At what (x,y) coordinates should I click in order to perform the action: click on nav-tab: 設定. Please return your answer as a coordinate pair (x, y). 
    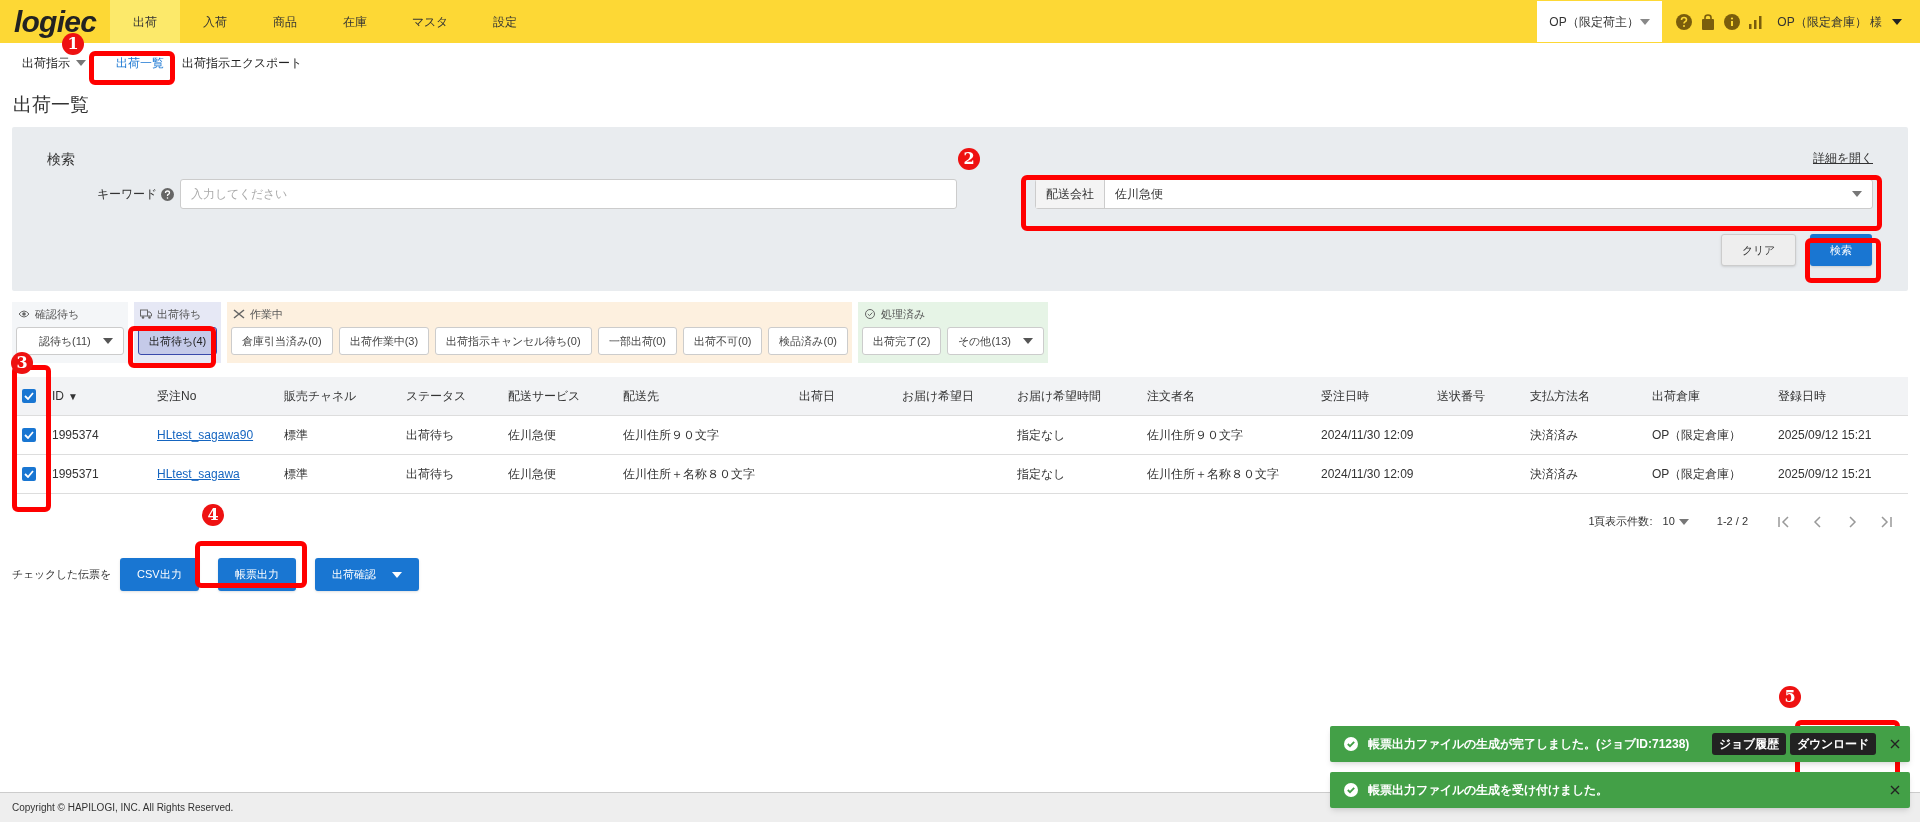
    Looking at the image, I should click on (505, 21).